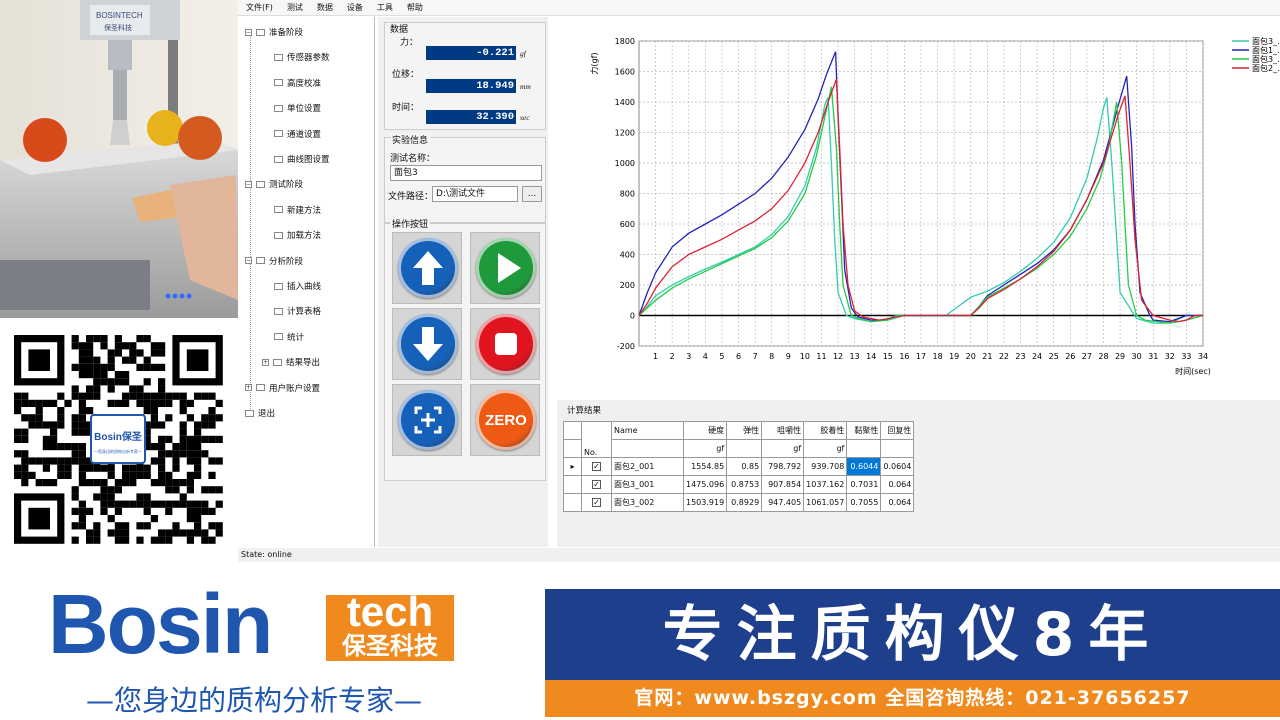 The width and height of the screenshot is (1280, 720). What do you see at coordinates (282, 388) in the screenshot?
I see `tree-item-14: + 用户账户设置` at bounding box center [282, 388].